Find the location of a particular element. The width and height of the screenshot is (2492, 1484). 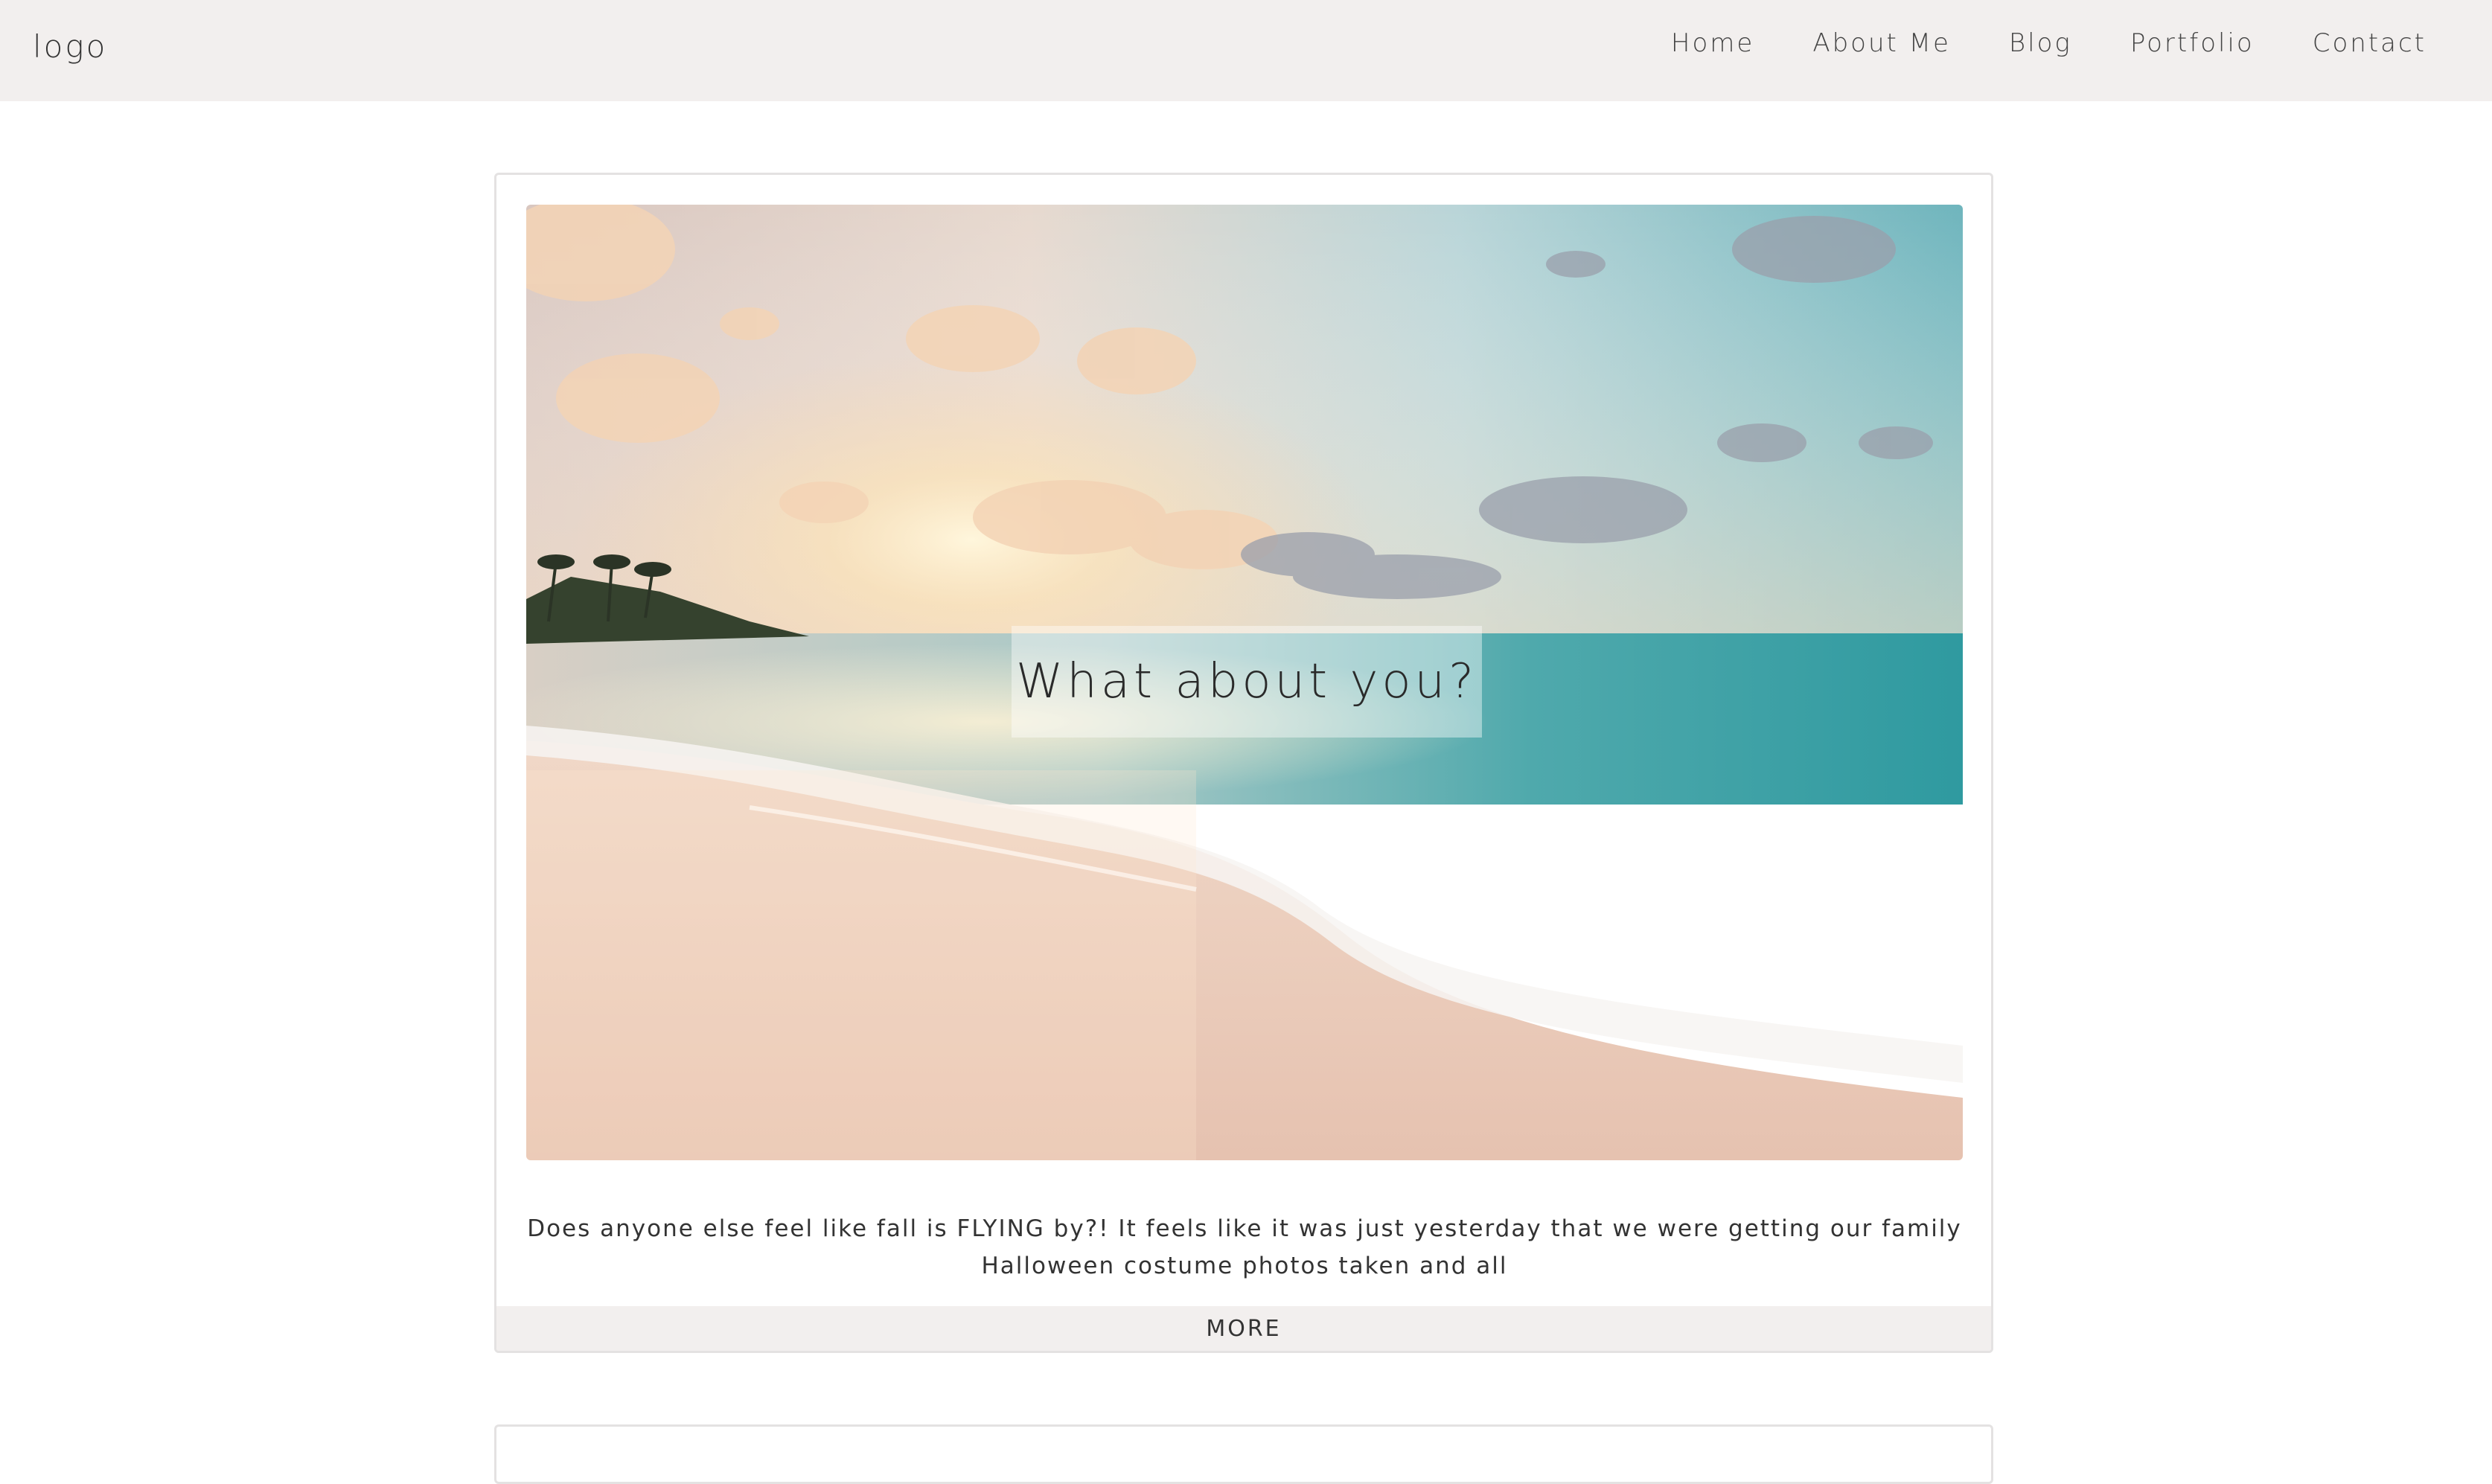

hero-title-overlay: What about you? is located at coordinates (1247, 682).